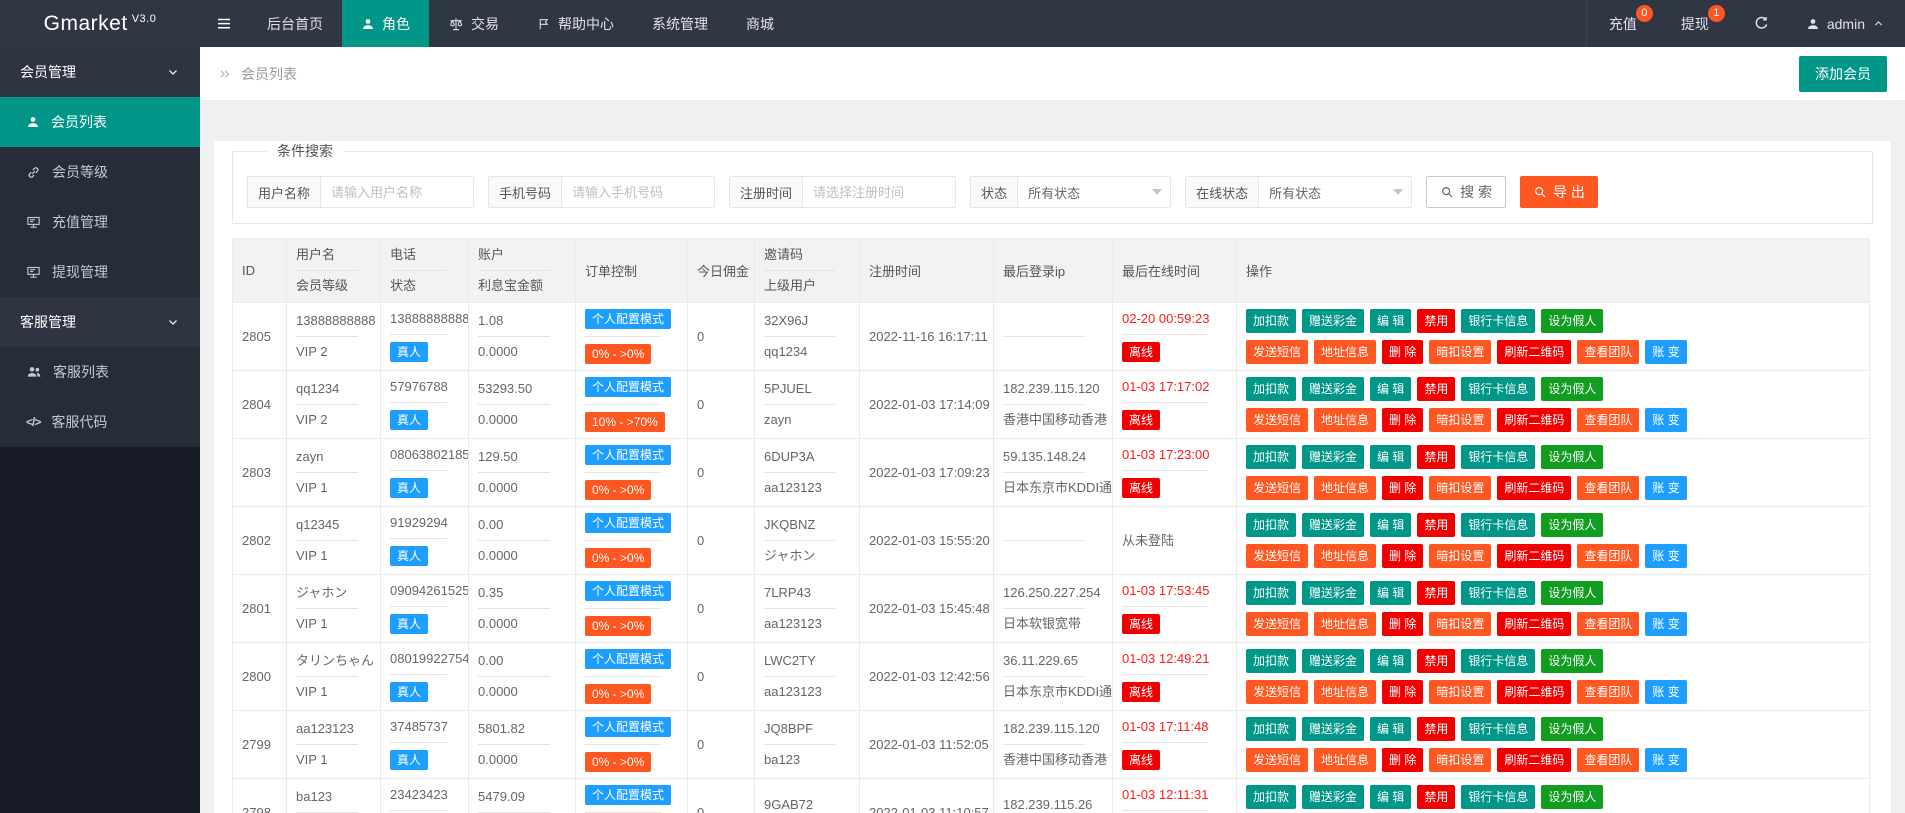  What do you see at coordinates (100, 422) in the screenshot?
I see `sidebar-item-2-2: </> 客服代码` at bounding box center [100, 422].